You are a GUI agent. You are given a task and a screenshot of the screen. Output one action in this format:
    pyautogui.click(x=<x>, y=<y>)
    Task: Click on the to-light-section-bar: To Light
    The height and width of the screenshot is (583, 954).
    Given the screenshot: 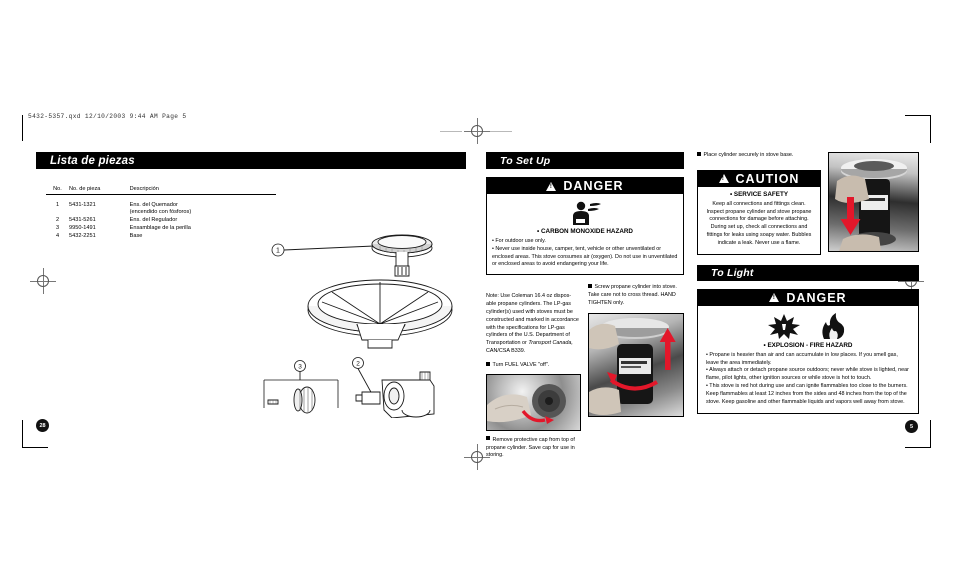 What is the action you would take?
    pyautogui.click(x=808, y=272)
    